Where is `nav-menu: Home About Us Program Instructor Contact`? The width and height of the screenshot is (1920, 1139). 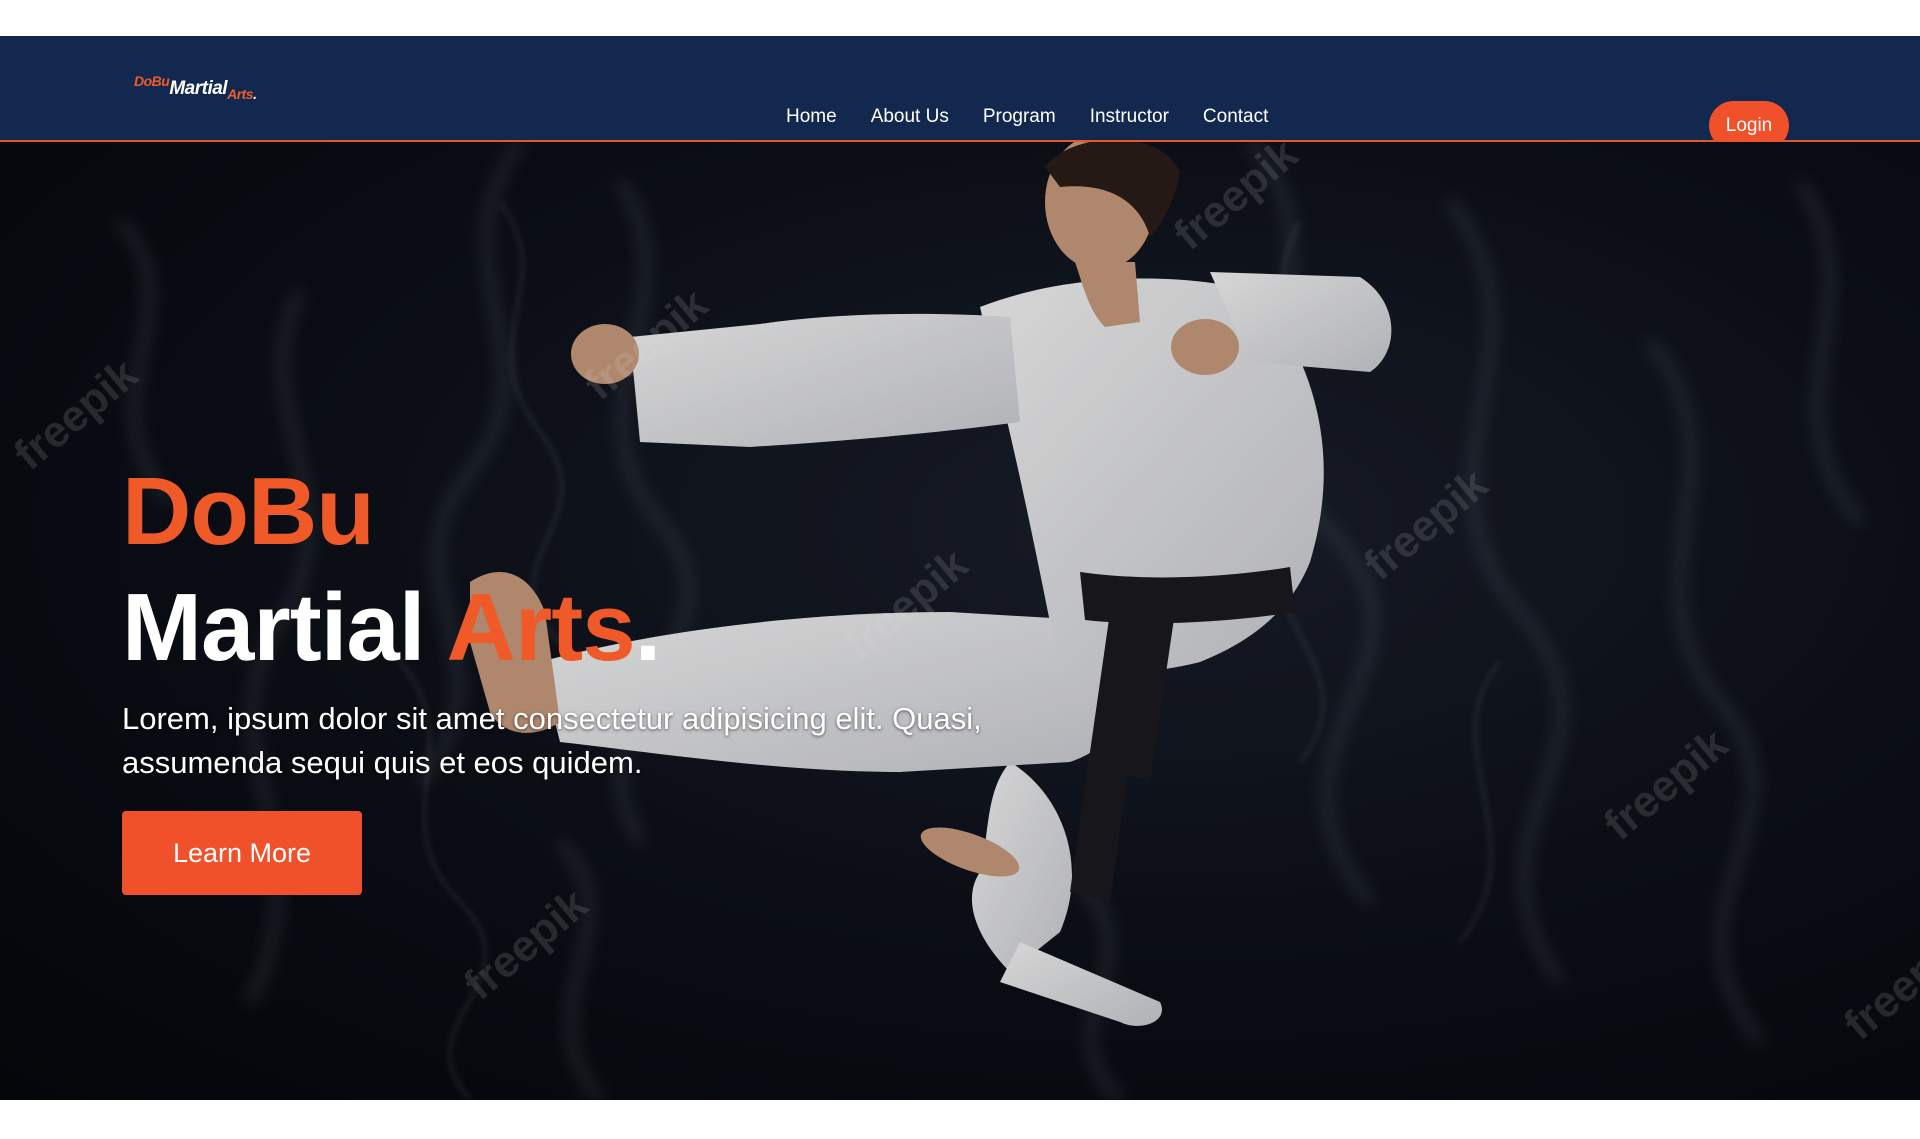
nav-menu: Home About Us Program Instructor Contact is located at coordinates (1027, 117).